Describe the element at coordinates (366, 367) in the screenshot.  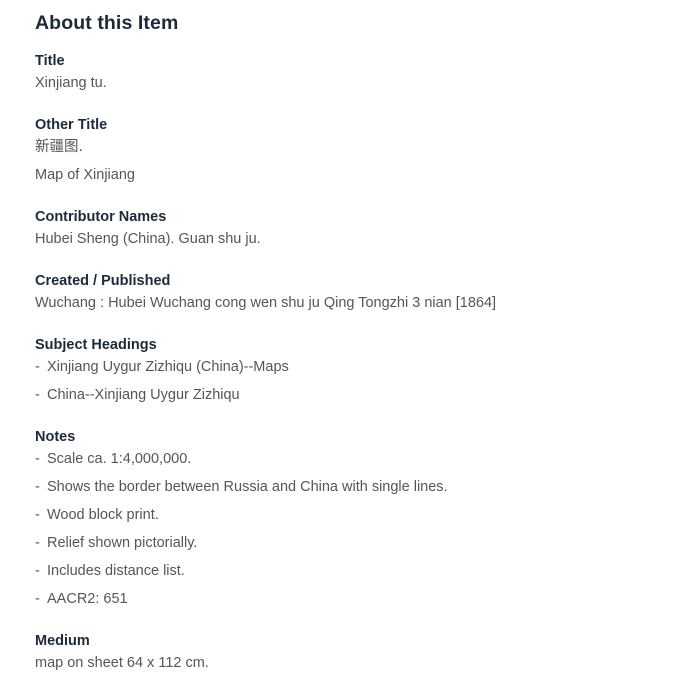
I see `list-item: - Xinjiang Uygur Zizhiqu (China)--Maps` at that location.